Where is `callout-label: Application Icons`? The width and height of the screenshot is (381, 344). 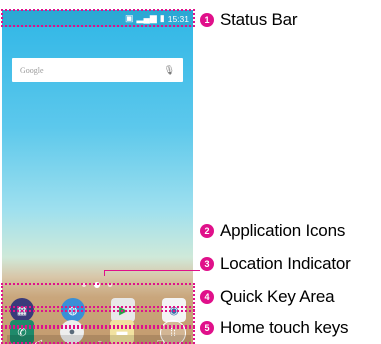 callout-label: Application Icons is located at coordinates (283, 230).